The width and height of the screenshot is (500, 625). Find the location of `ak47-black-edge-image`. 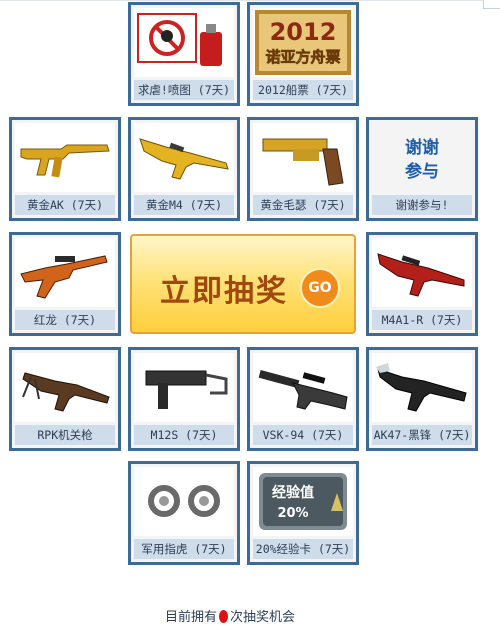

ak47-black-edge-image is located at coordinates (422, 387).